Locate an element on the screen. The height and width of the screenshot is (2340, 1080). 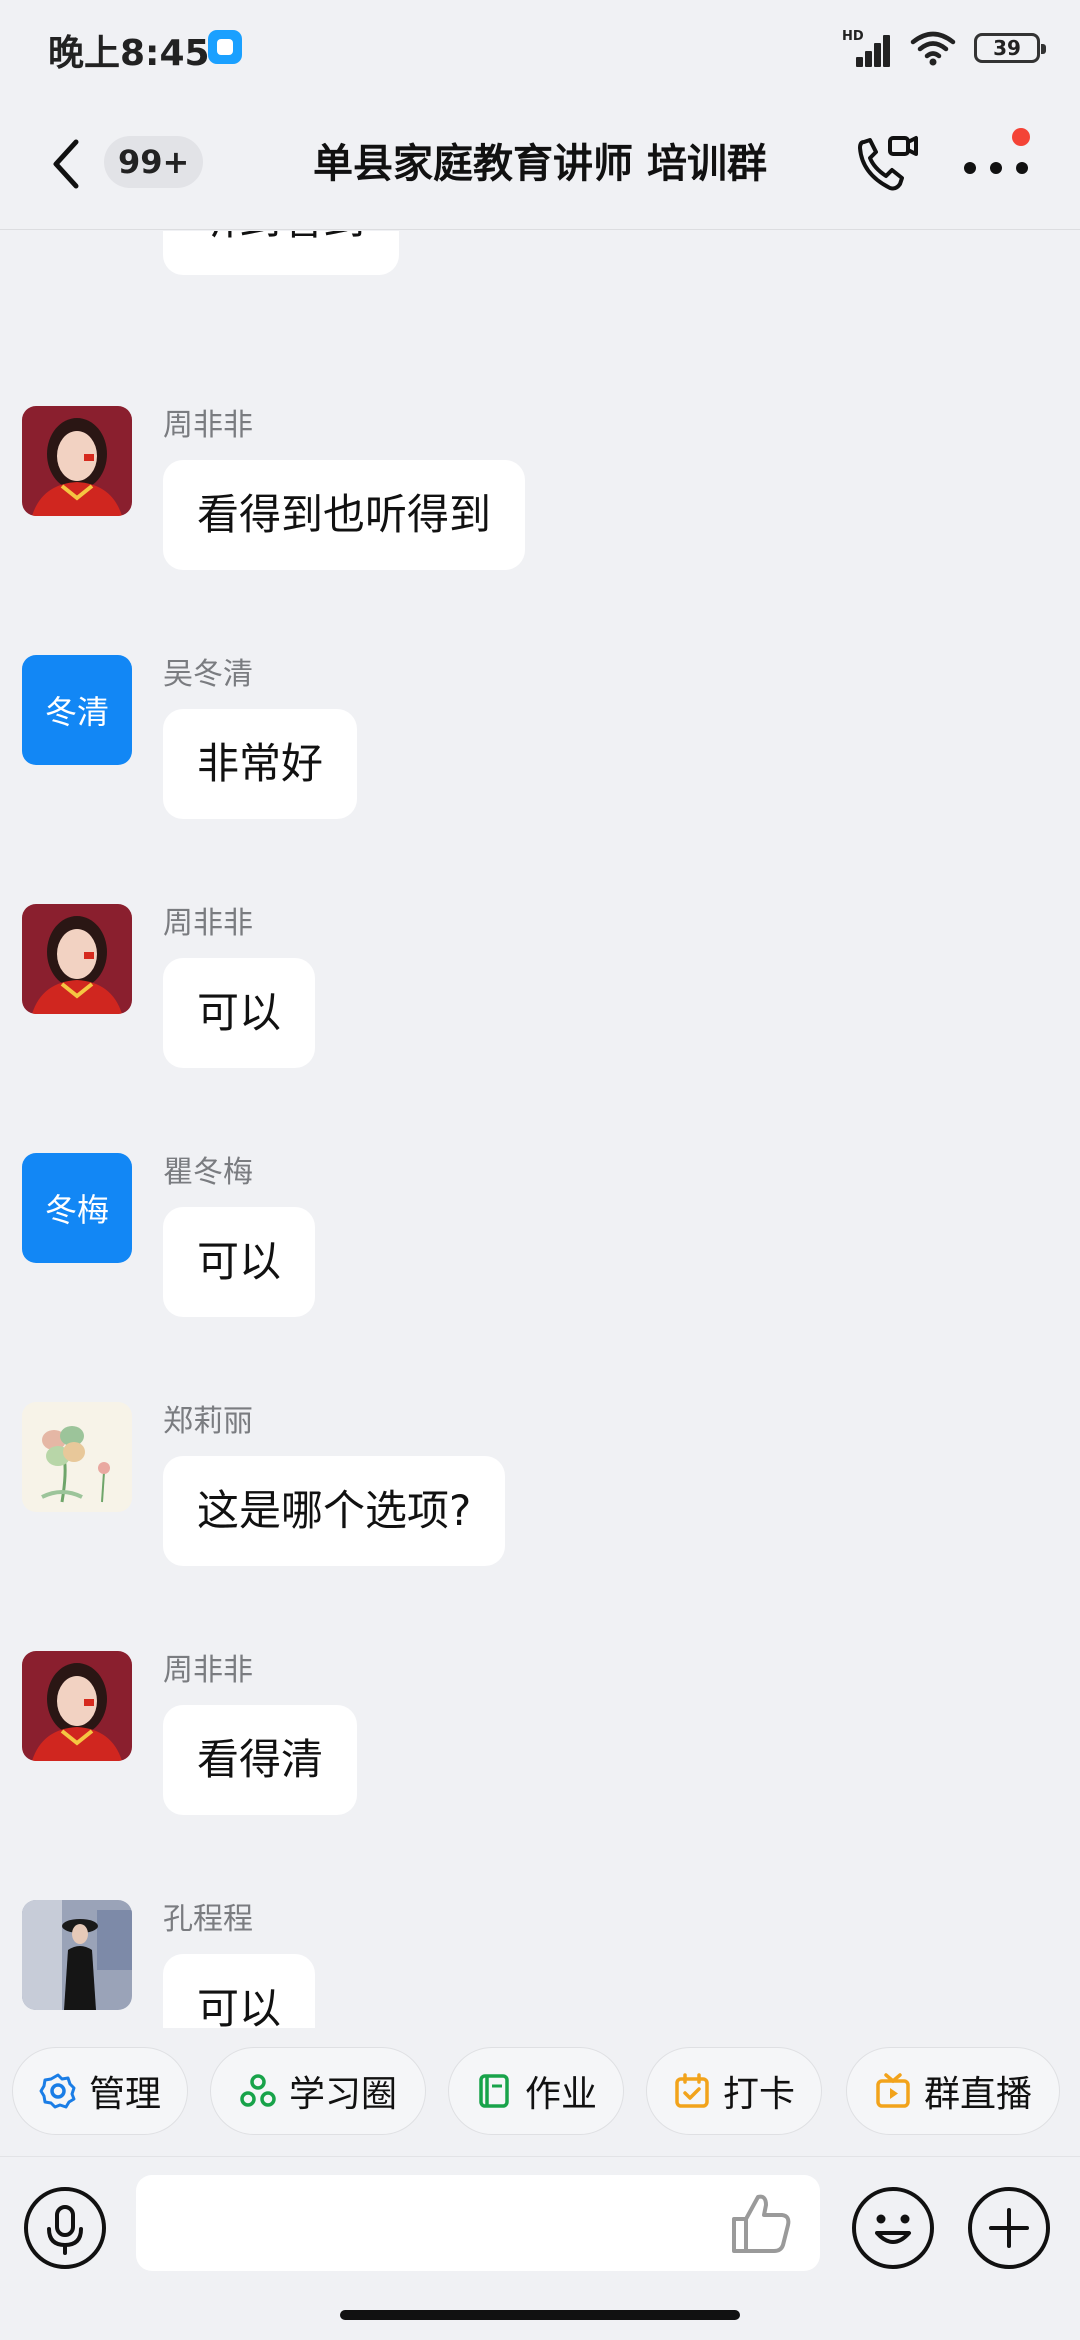
sender-name: 瞿冬梅 is located at coordinates (208, 1172).